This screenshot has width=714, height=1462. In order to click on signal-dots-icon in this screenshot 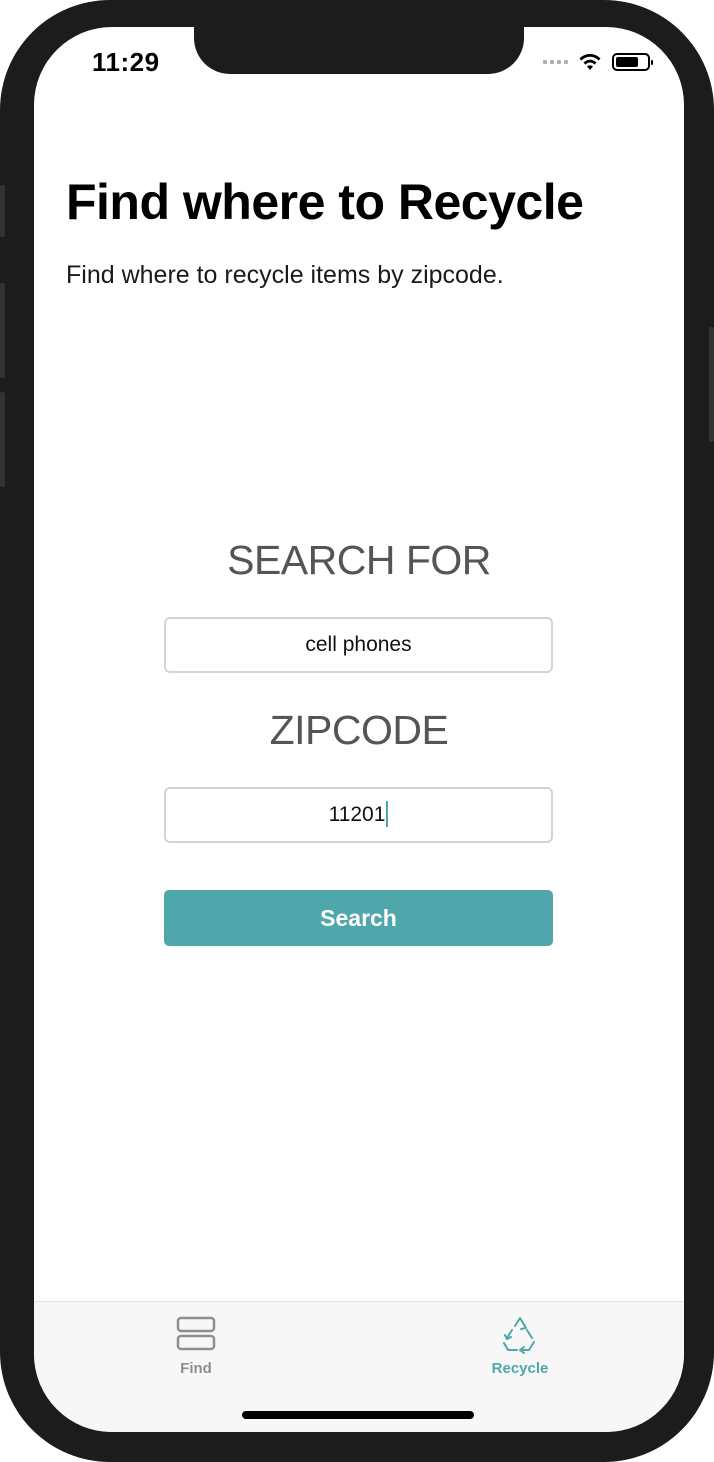, I will do `click(555, 62)`.